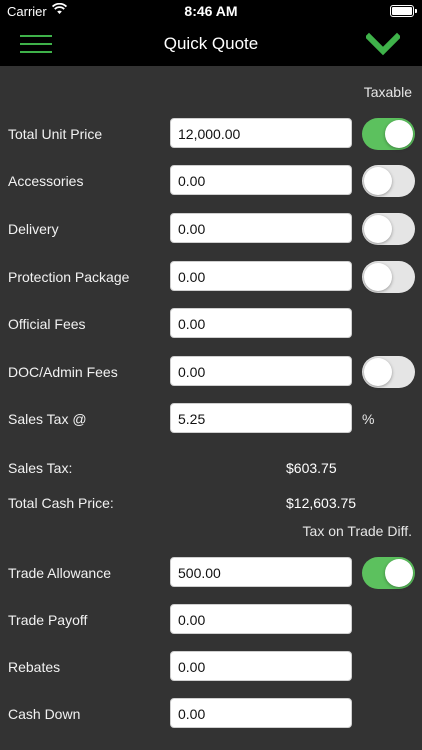 The width and height of the screenshot is (422, 750). I want to click on battery-icon, so click(403, 11).